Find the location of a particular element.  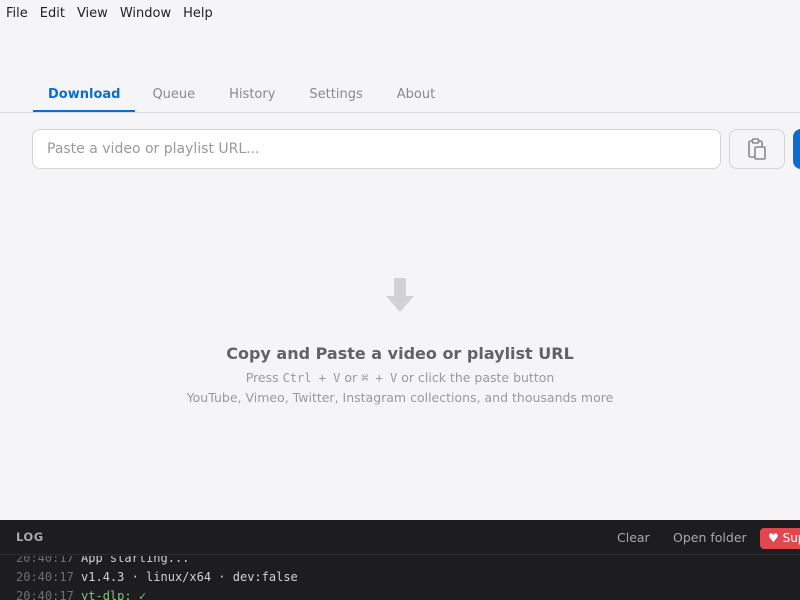

clipboard-icon is located at coordinates (757, 149).